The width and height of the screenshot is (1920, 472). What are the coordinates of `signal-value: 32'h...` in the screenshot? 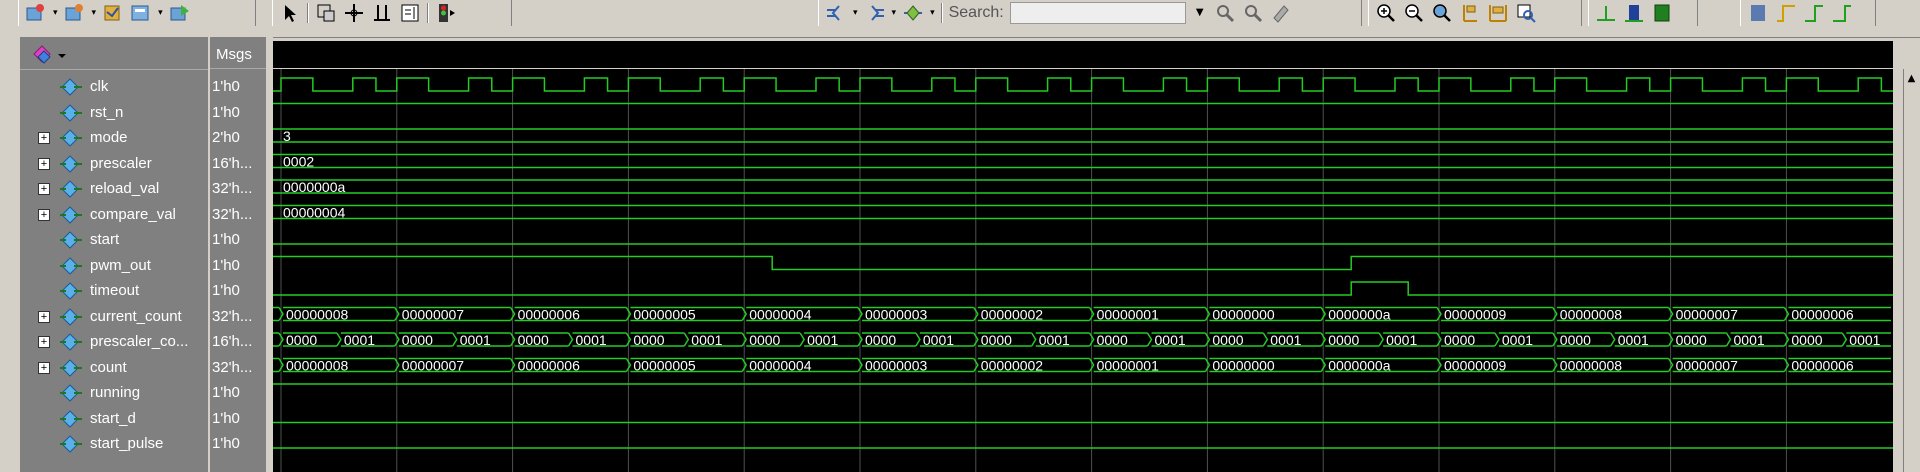 It's located at (232, 367).